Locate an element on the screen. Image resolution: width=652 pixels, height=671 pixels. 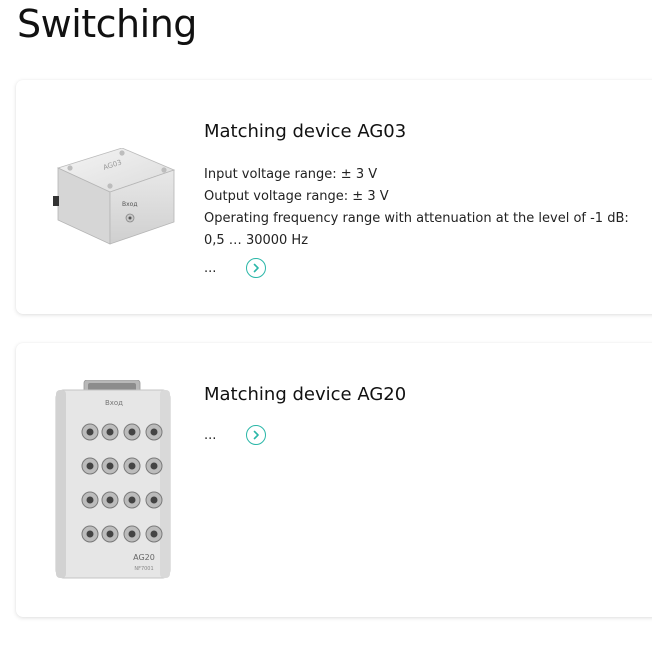
page-title: Switching is located at coordinates (107, 24).